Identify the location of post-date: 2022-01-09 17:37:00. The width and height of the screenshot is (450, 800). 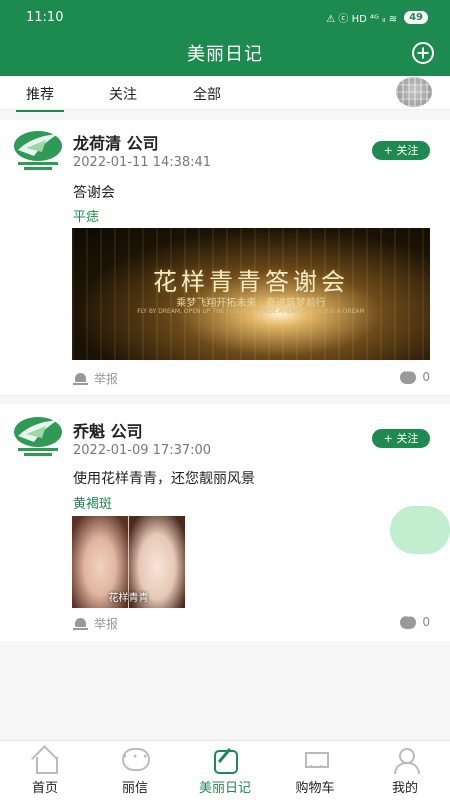
(142, 450).